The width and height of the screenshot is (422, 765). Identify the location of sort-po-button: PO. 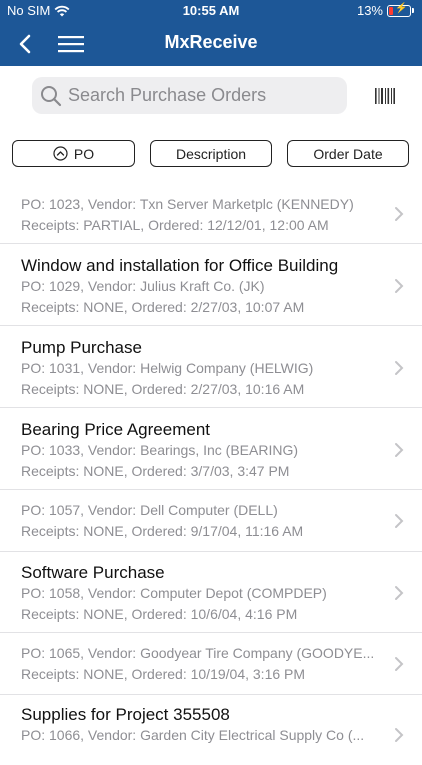
(73, 153).